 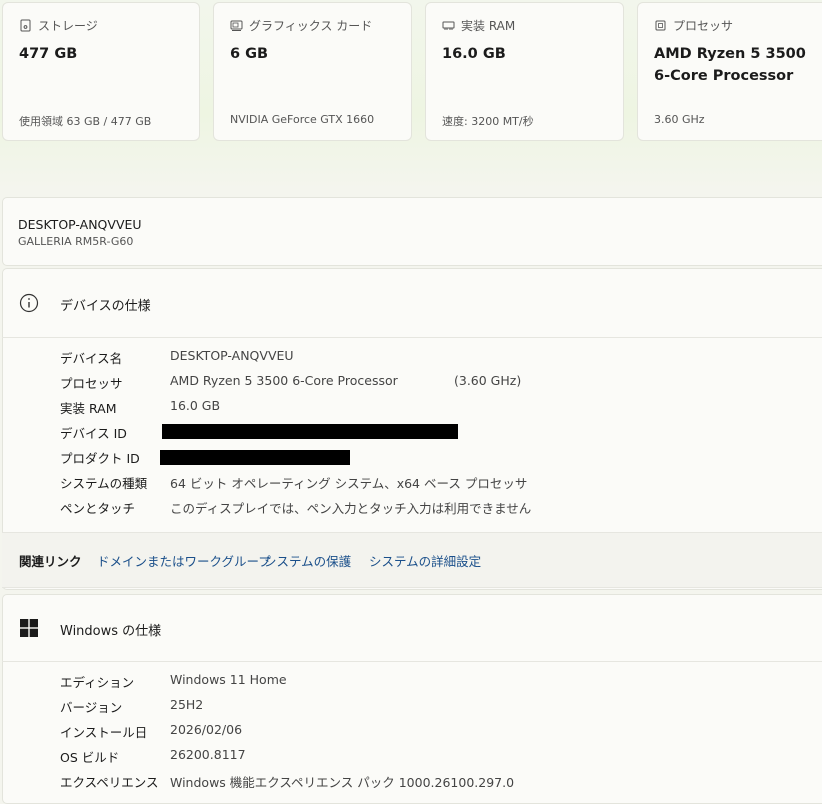 I want to click on spec-key: ペンとタッチ, so click(x=98, y=508).